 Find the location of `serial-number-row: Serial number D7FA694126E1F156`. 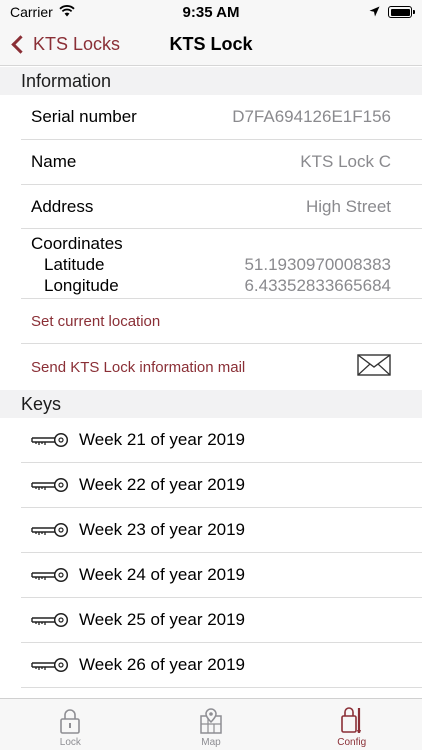

serial-number-row: Serial number D7FA694126E1F156 is located at coordinates (221, 117).